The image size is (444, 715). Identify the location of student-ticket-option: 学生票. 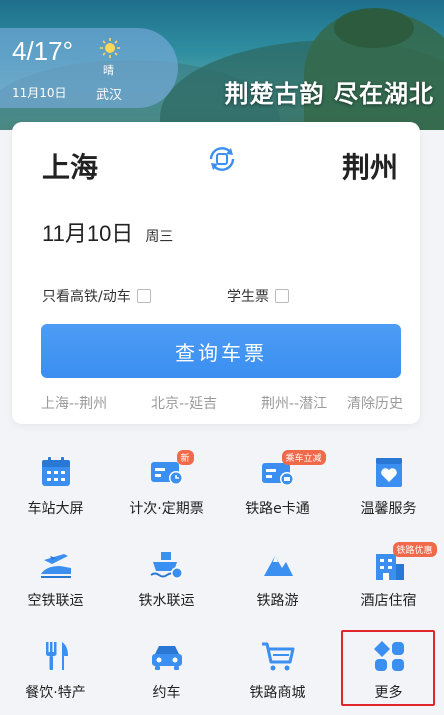
(258, 296).